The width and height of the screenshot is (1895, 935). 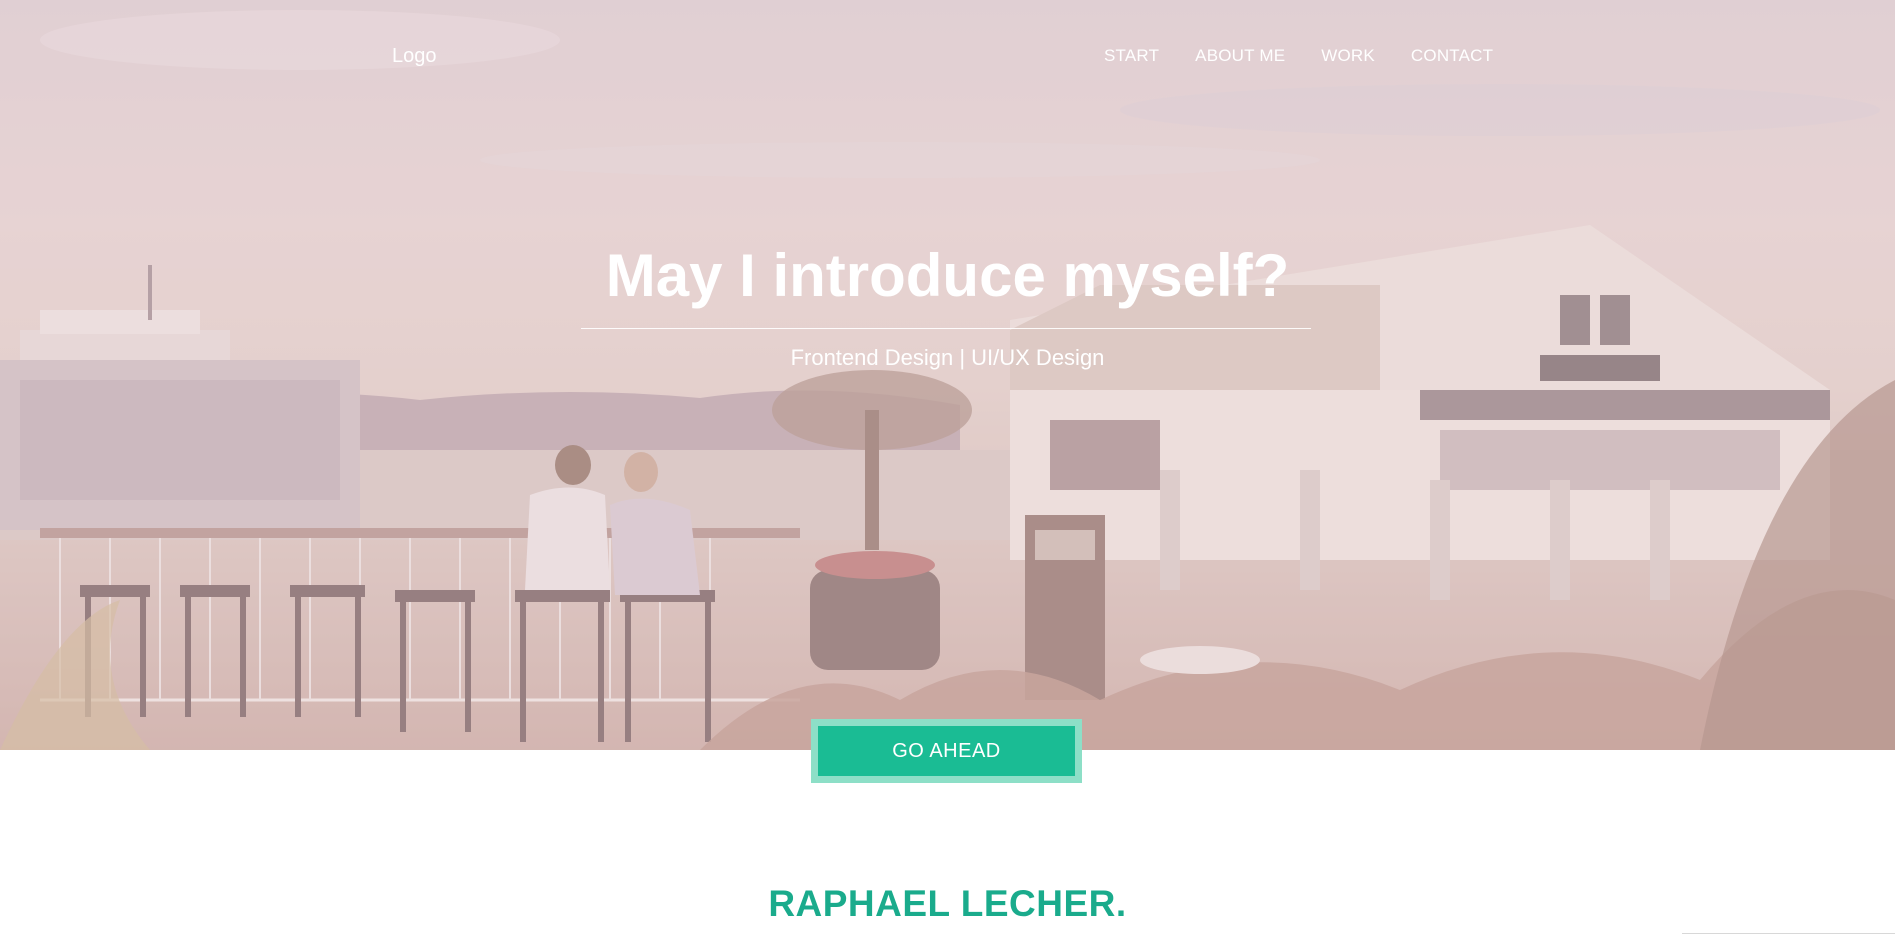 What do you see at coordinates (946, 328) in the screenshot?
I see `hero-divider` at bounding box center [946, 328].